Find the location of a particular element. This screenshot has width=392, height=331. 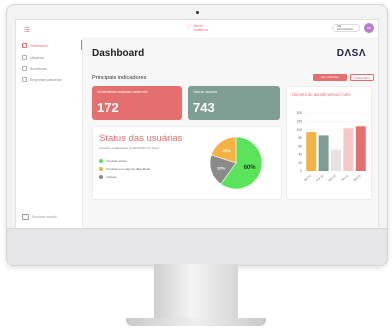

logout-button: Encerrar sessão is located at coordinates (39, 217).